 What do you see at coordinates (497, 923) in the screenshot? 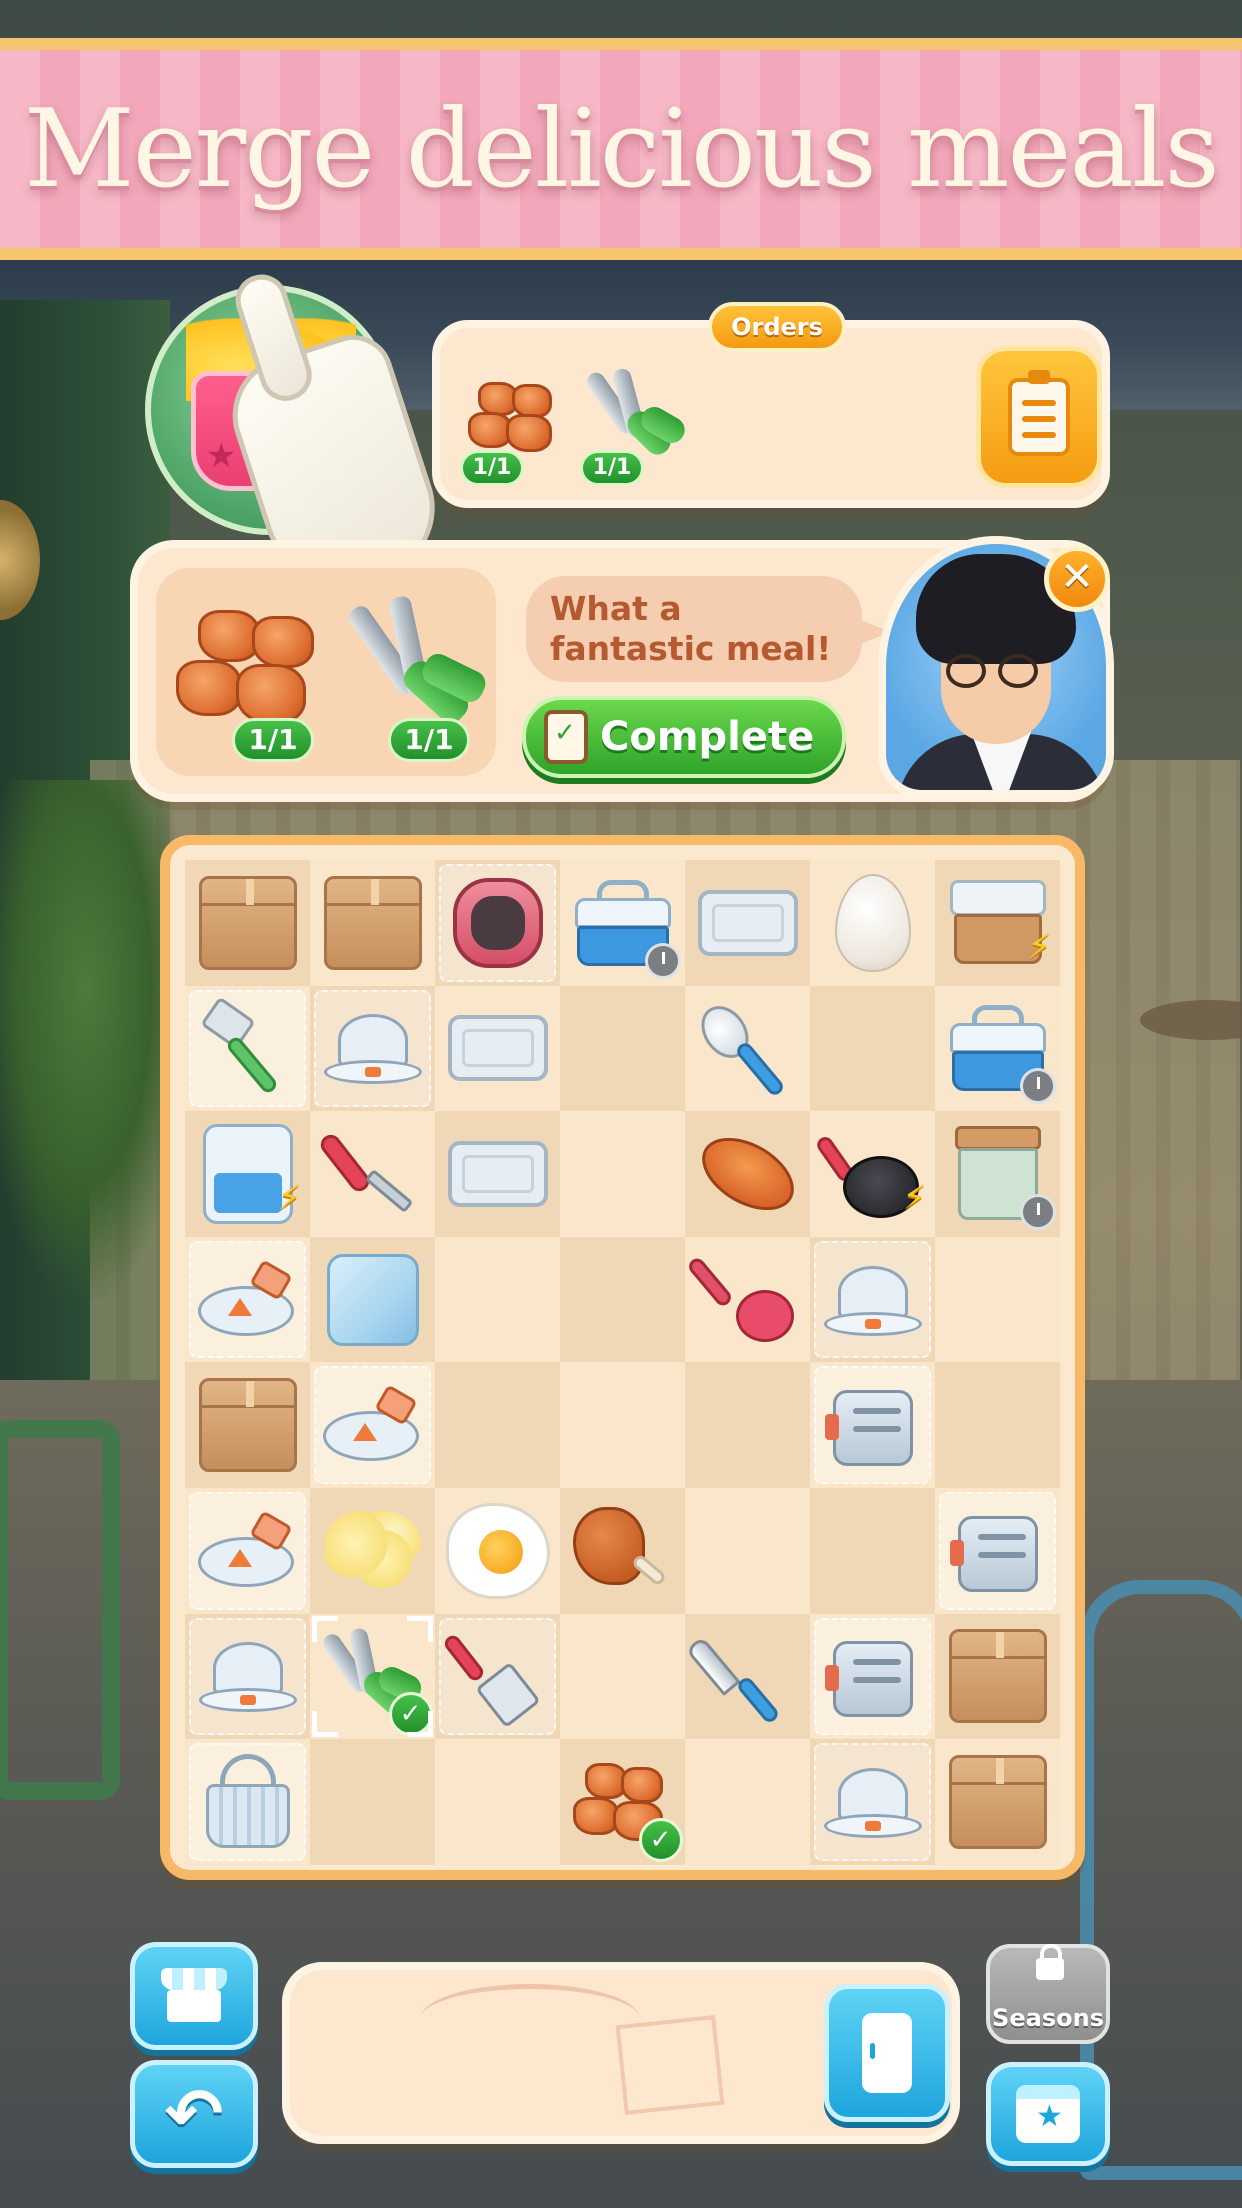
I see `board-cell-waffle-iron` at bounding box center [497, 923].